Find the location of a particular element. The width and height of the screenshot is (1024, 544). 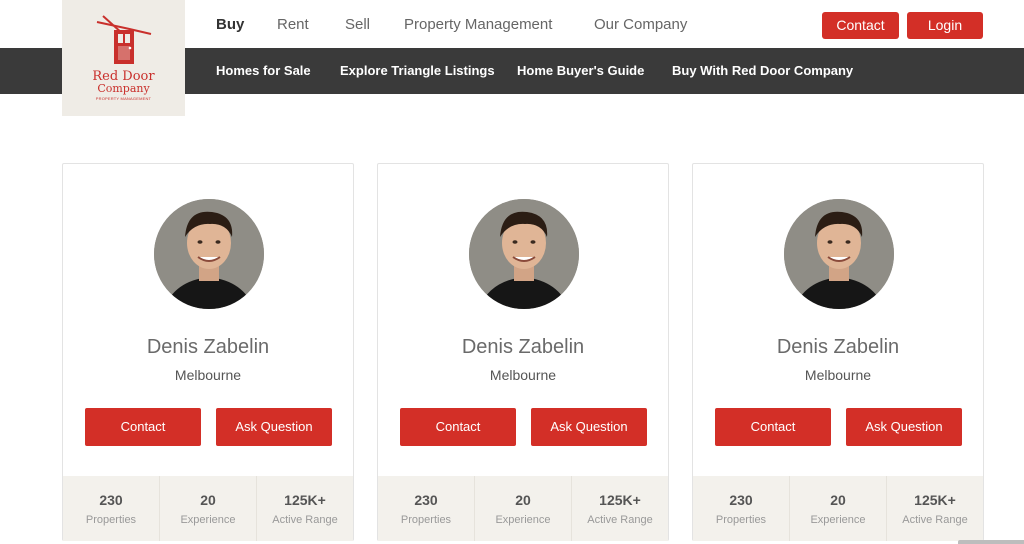

brand-name-line2: Company is located at coordinates (123, 88).